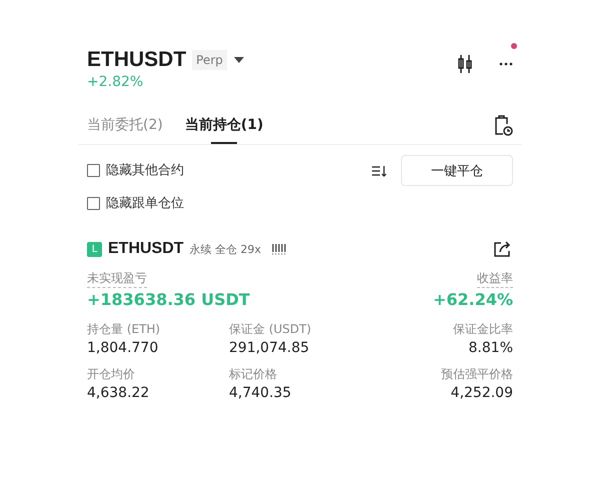  I want to click on contract-type-badge: Perp, so click(209, 60).